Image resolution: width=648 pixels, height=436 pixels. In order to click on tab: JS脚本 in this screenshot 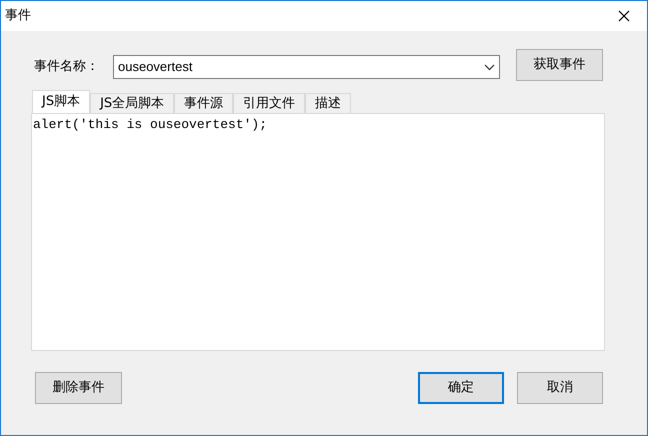, I will do `click(61, 101)`.